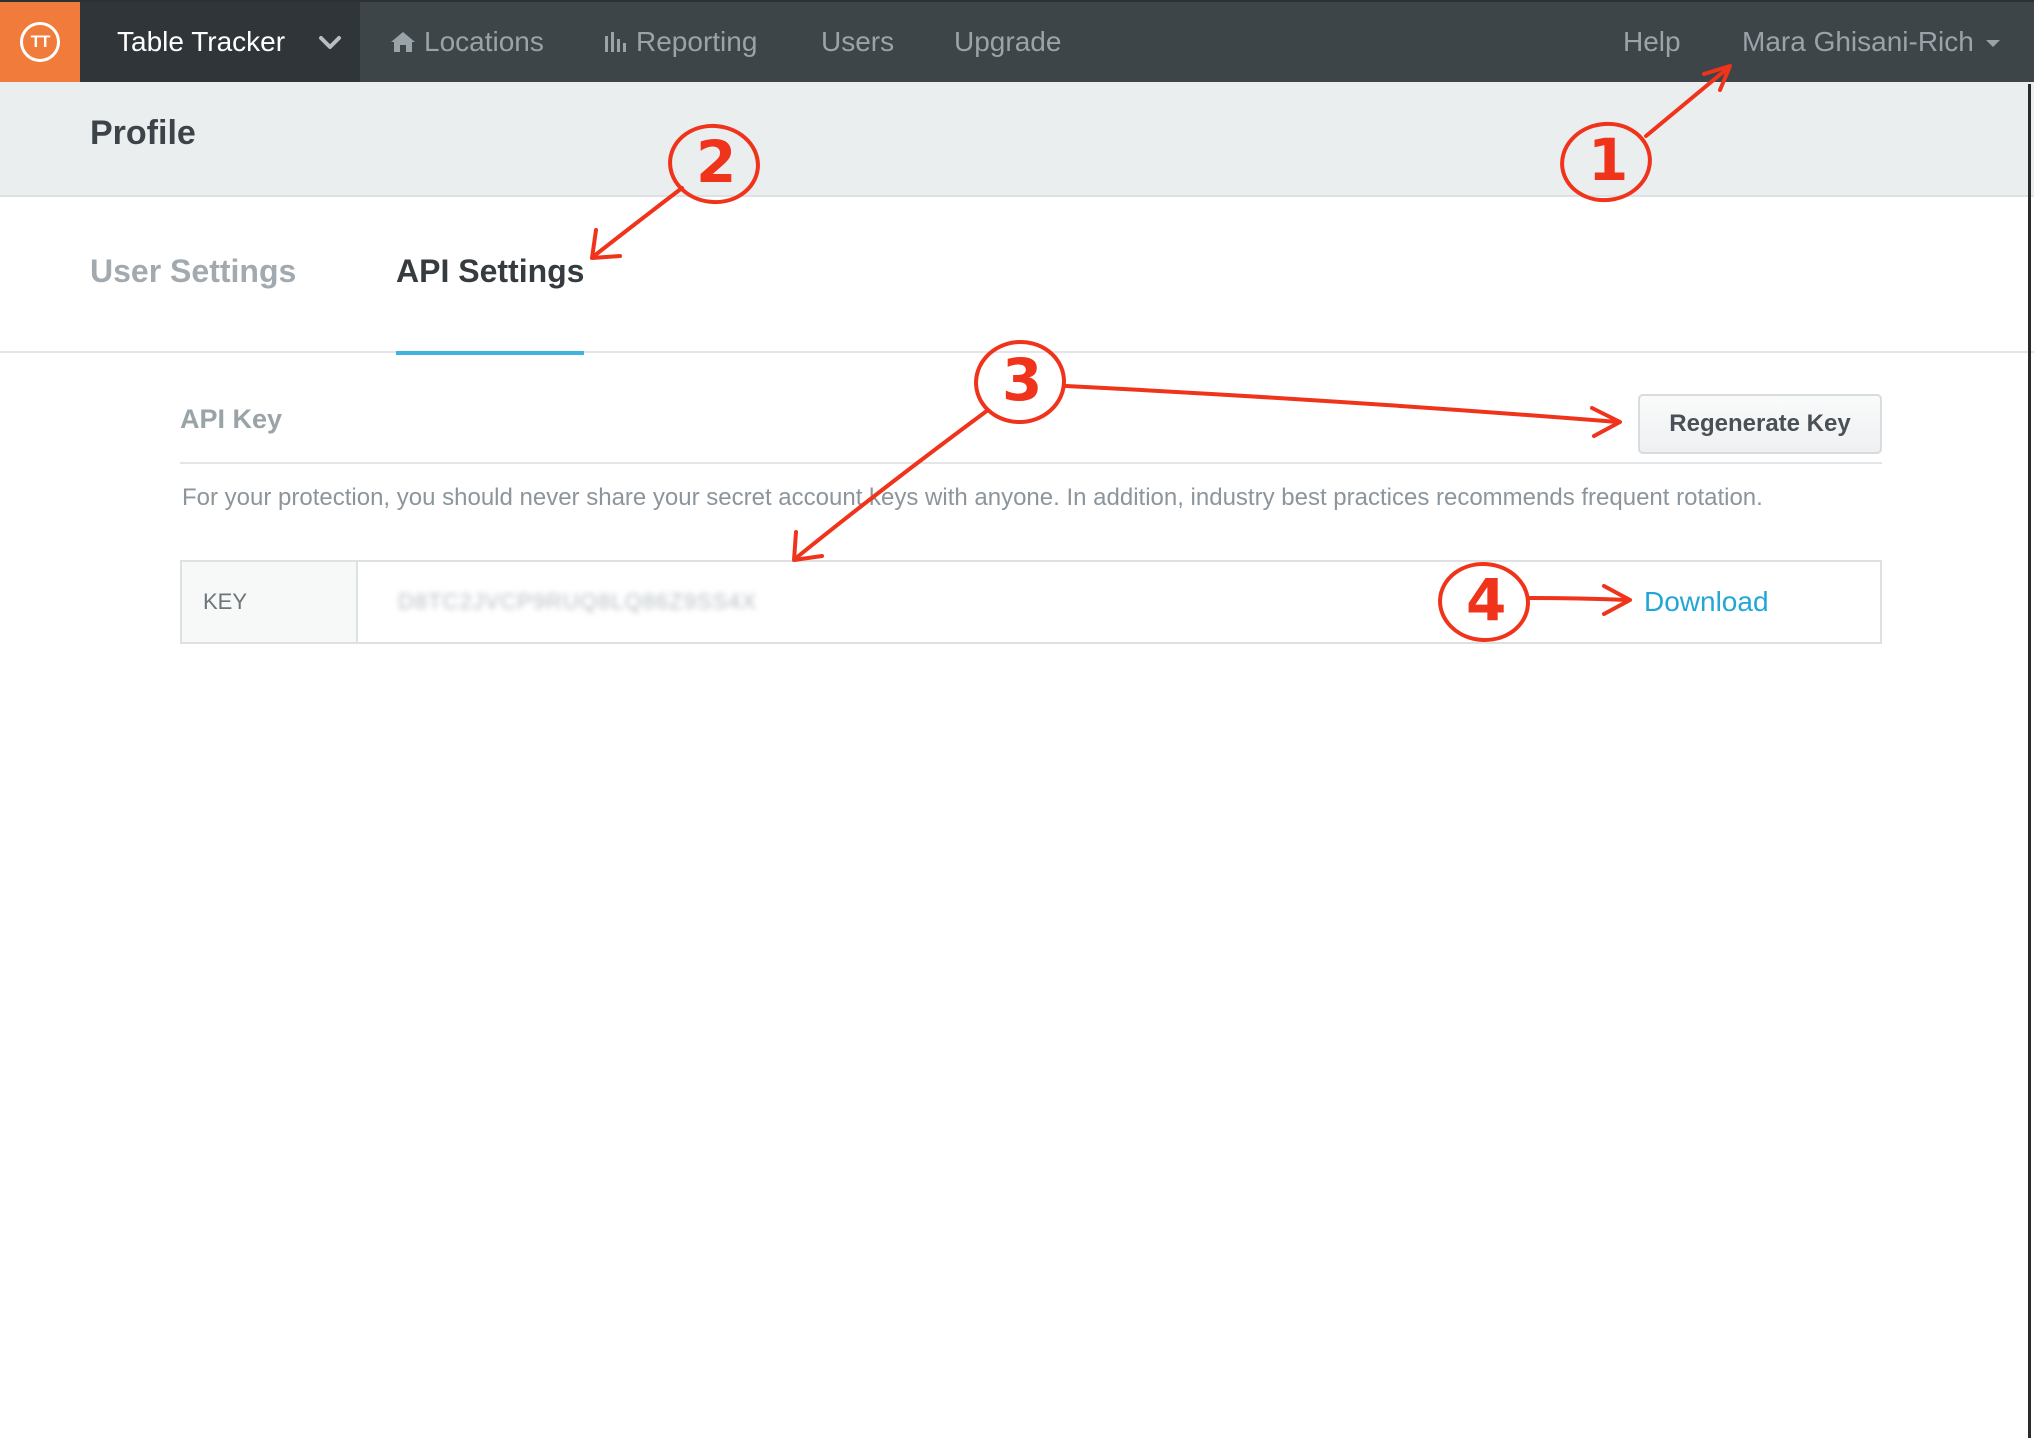 This screenshot has width=2034, height=1438. Describe the element at coordinates (1031, 463) in the screenshot. I see `section-divider` at that location.